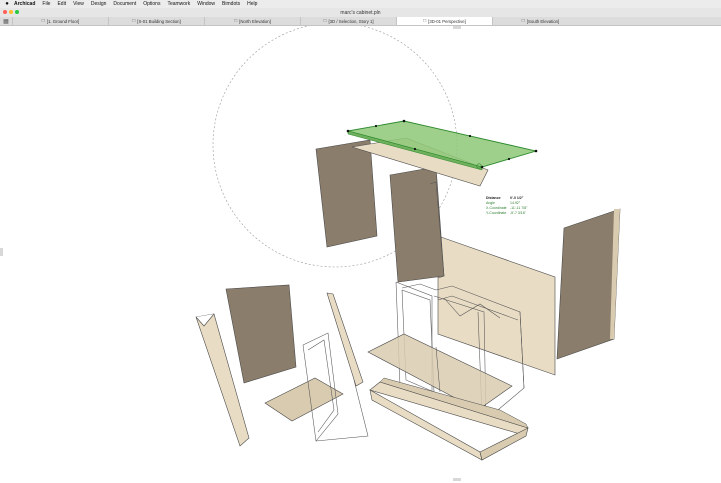 The width and height of the screenshot is (721, 483). What do you see at coordinates (99, 4) in the screenshot?
I see `menu-design: Design` at bounding box center [99, 4].